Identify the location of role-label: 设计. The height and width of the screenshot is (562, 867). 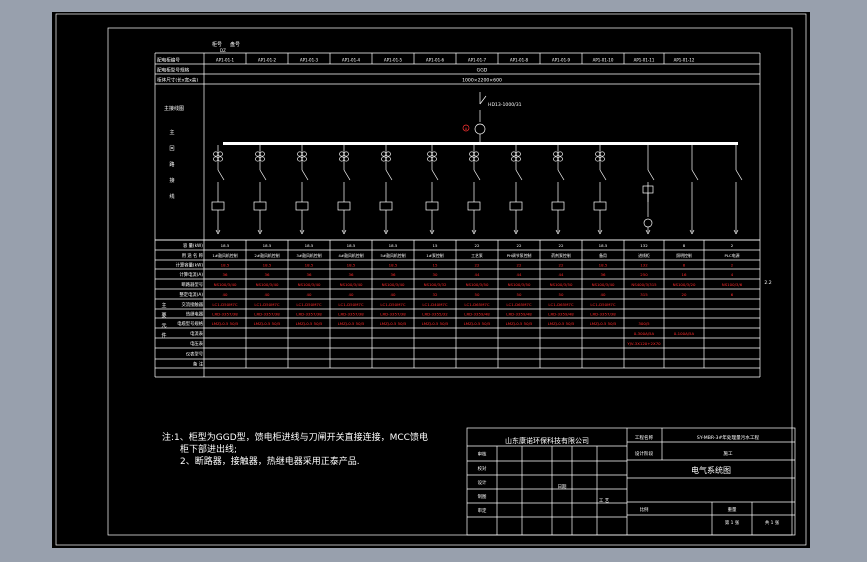
(482, 482).